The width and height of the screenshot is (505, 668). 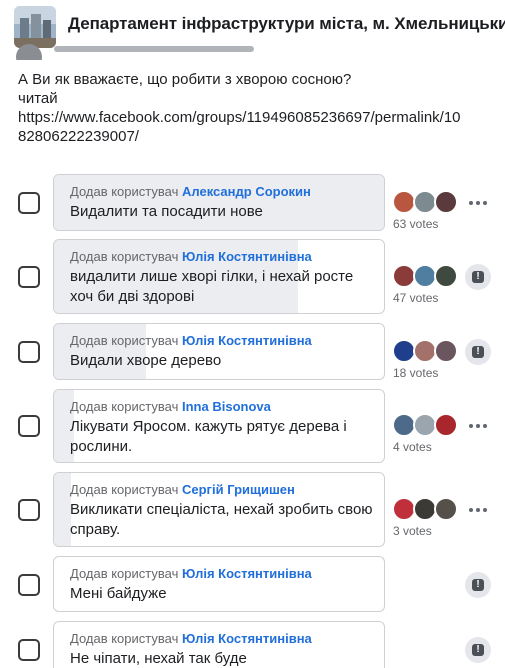 I want to click on poll-option-author: Сергій Грищишен, so click(x=238, y=489).